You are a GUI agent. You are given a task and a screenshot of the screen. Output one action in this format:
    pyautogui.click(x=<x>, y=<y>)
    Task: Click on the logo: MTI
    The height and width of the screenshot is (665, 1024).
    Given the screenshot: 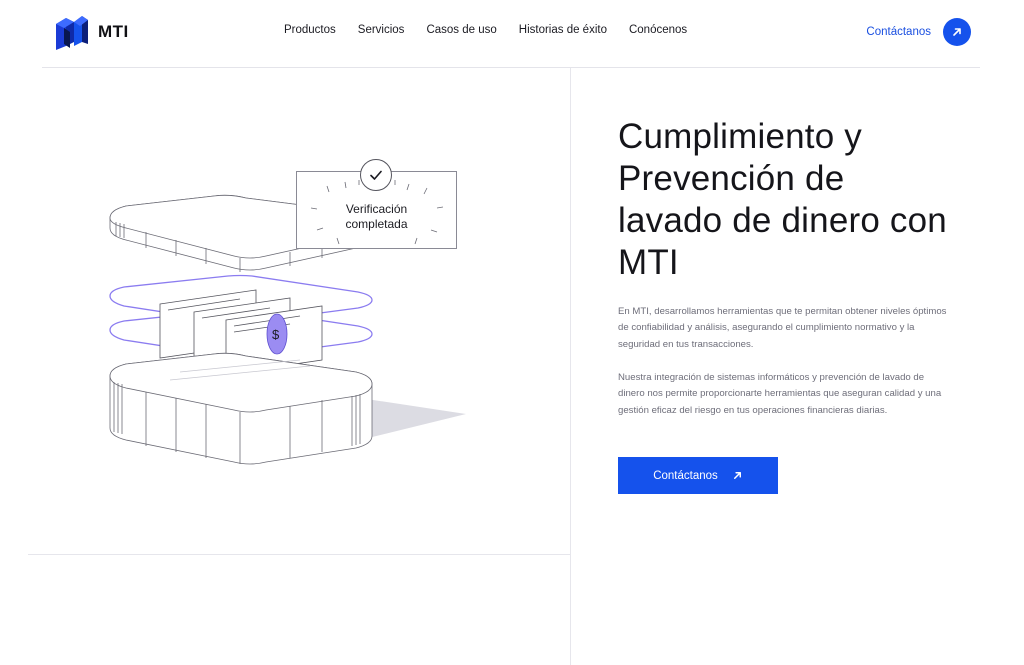 What is the action you would take?
    pyautogui.click(x=90, y=32)
    